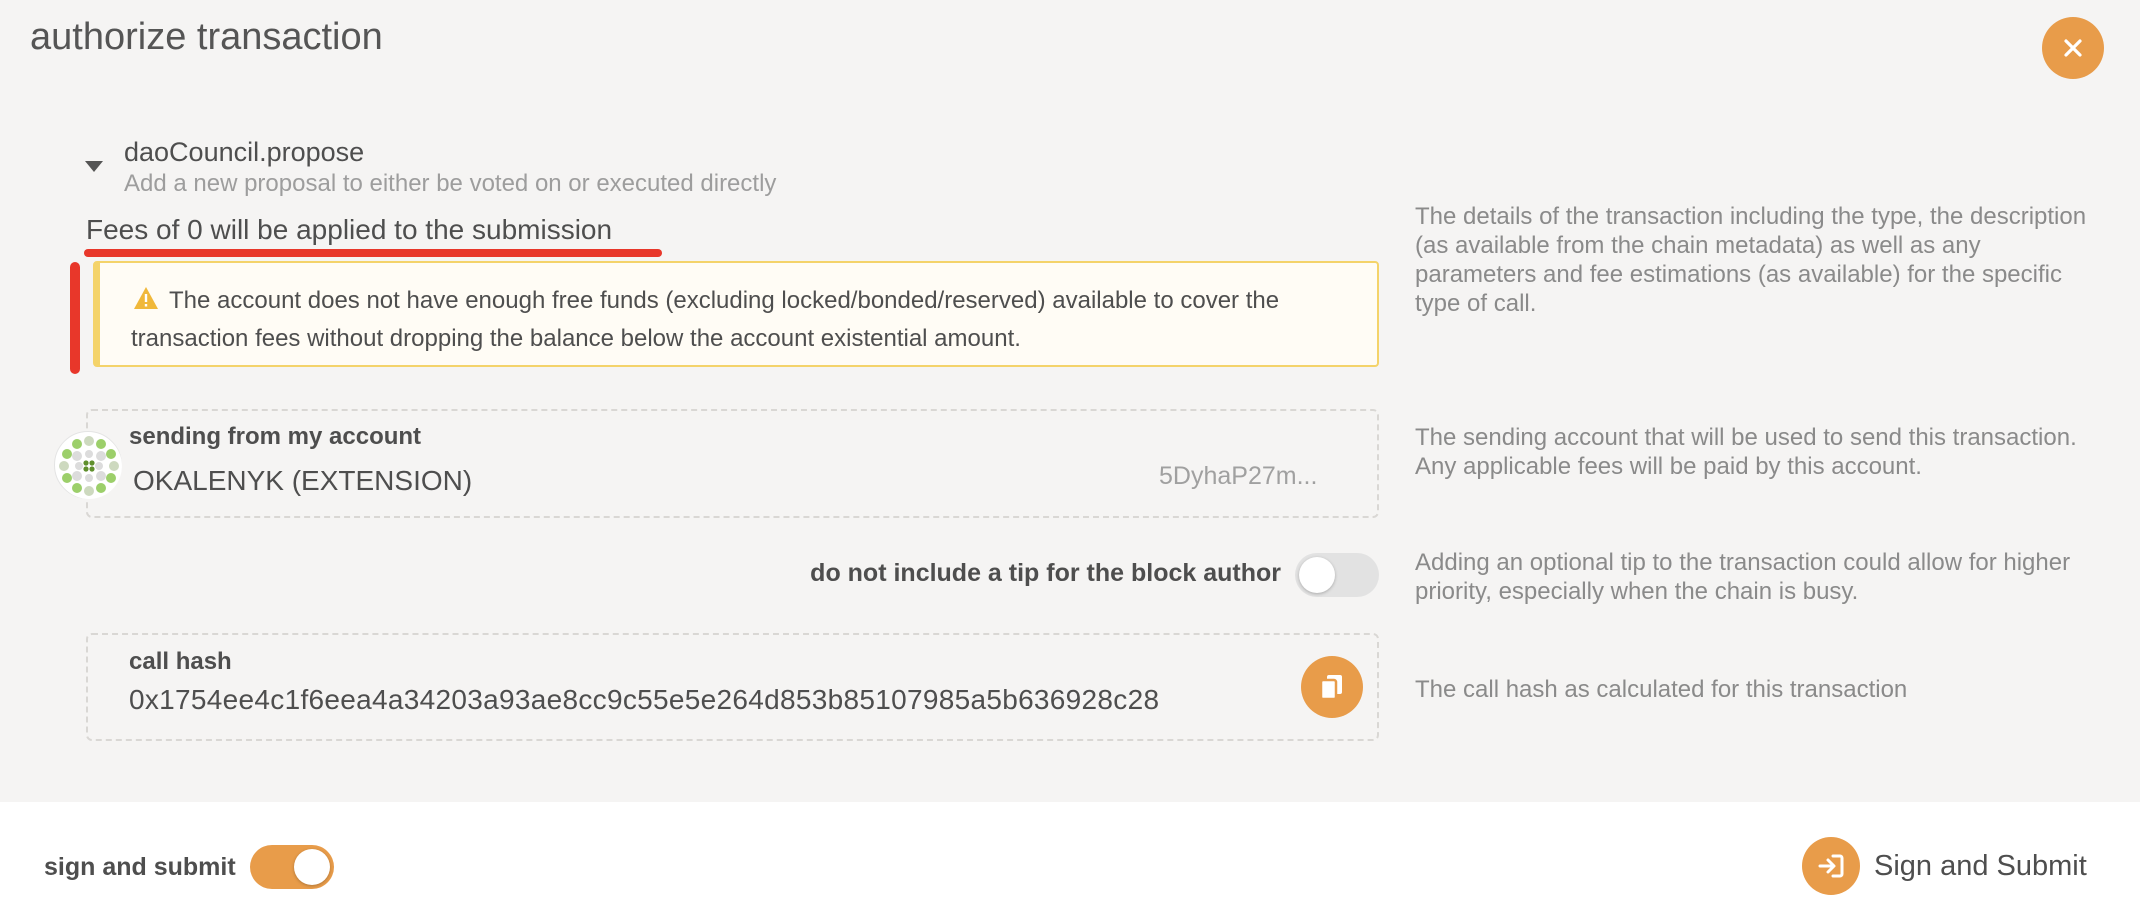 The image size is (2140, 918). What do you see at coordinates (140, 867) in the screenshot?
I see `sign-and-submit-toggle-label: sign and submit` at bounding box center [140, 867].